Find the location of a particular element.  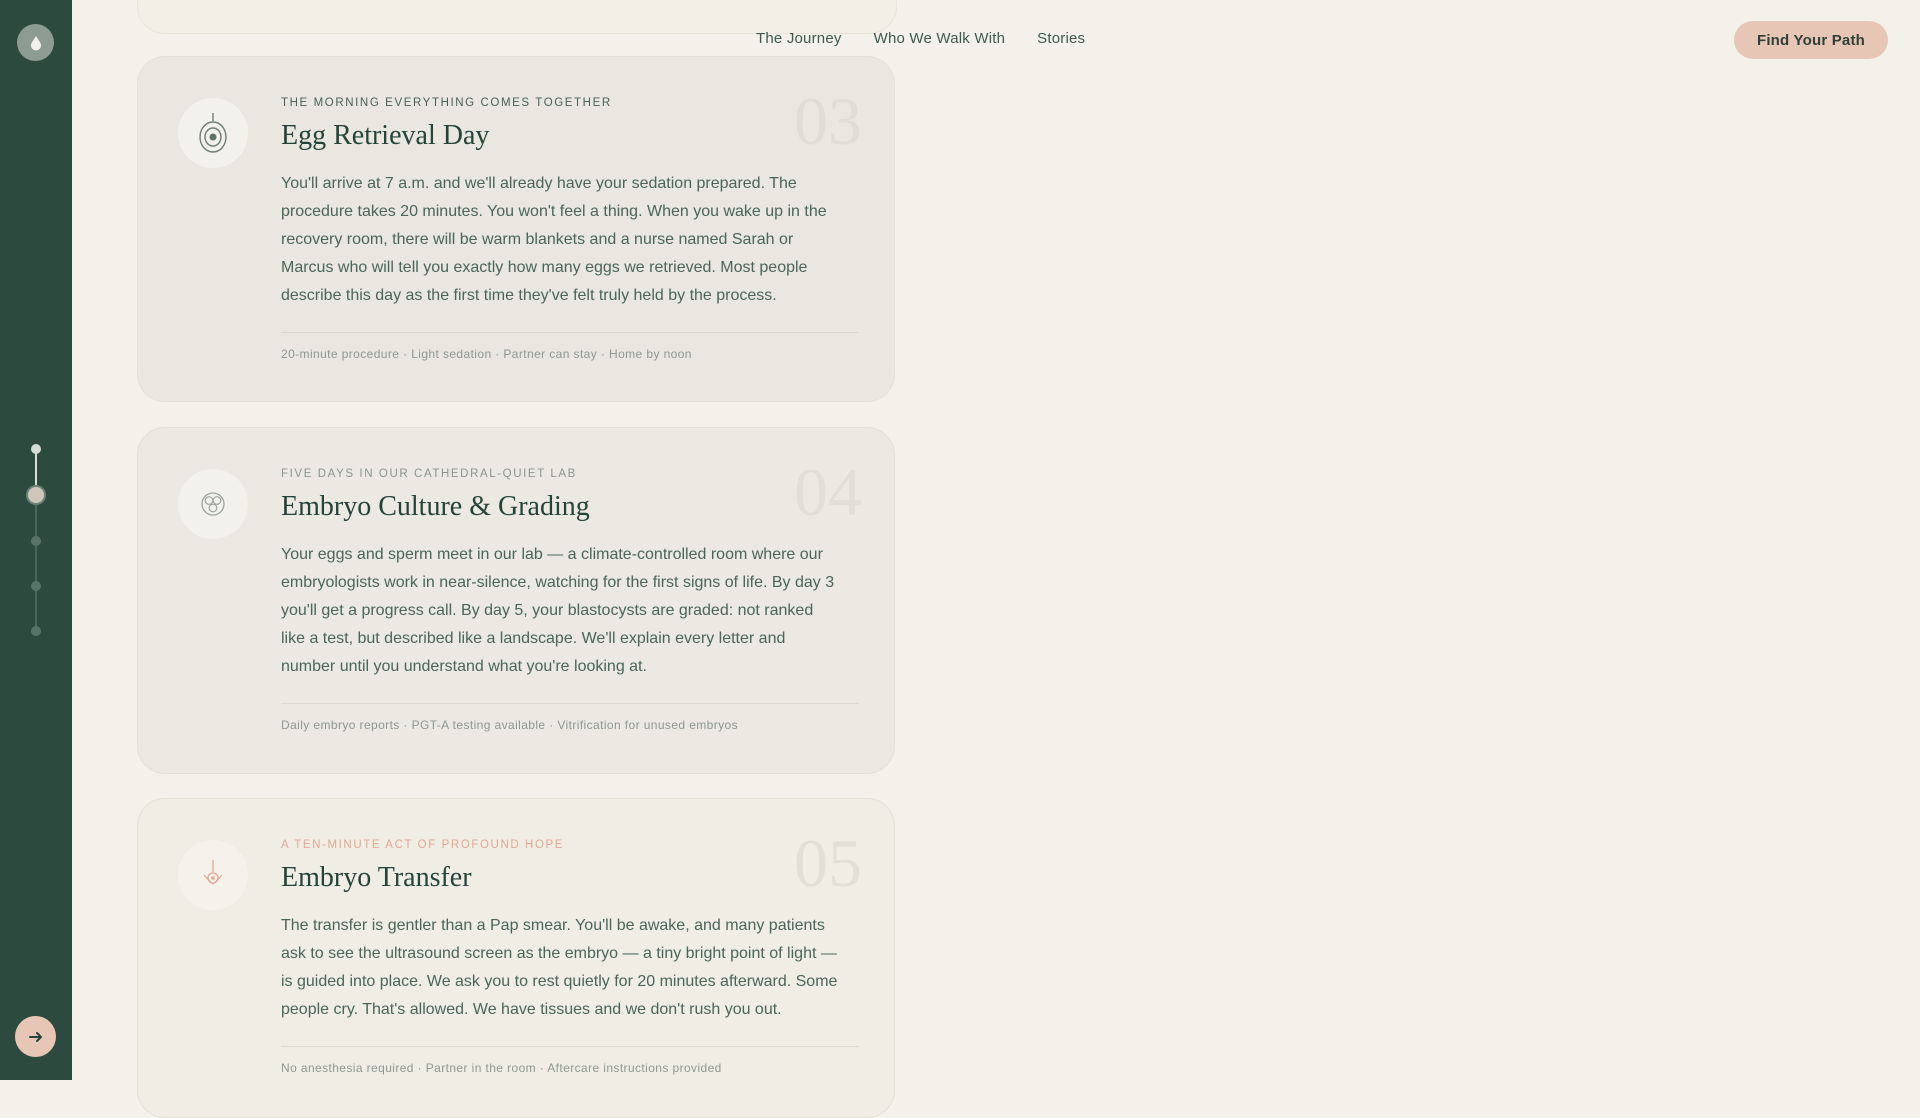

nav-the-journey: The Journey is located at coordinates (799, 38).